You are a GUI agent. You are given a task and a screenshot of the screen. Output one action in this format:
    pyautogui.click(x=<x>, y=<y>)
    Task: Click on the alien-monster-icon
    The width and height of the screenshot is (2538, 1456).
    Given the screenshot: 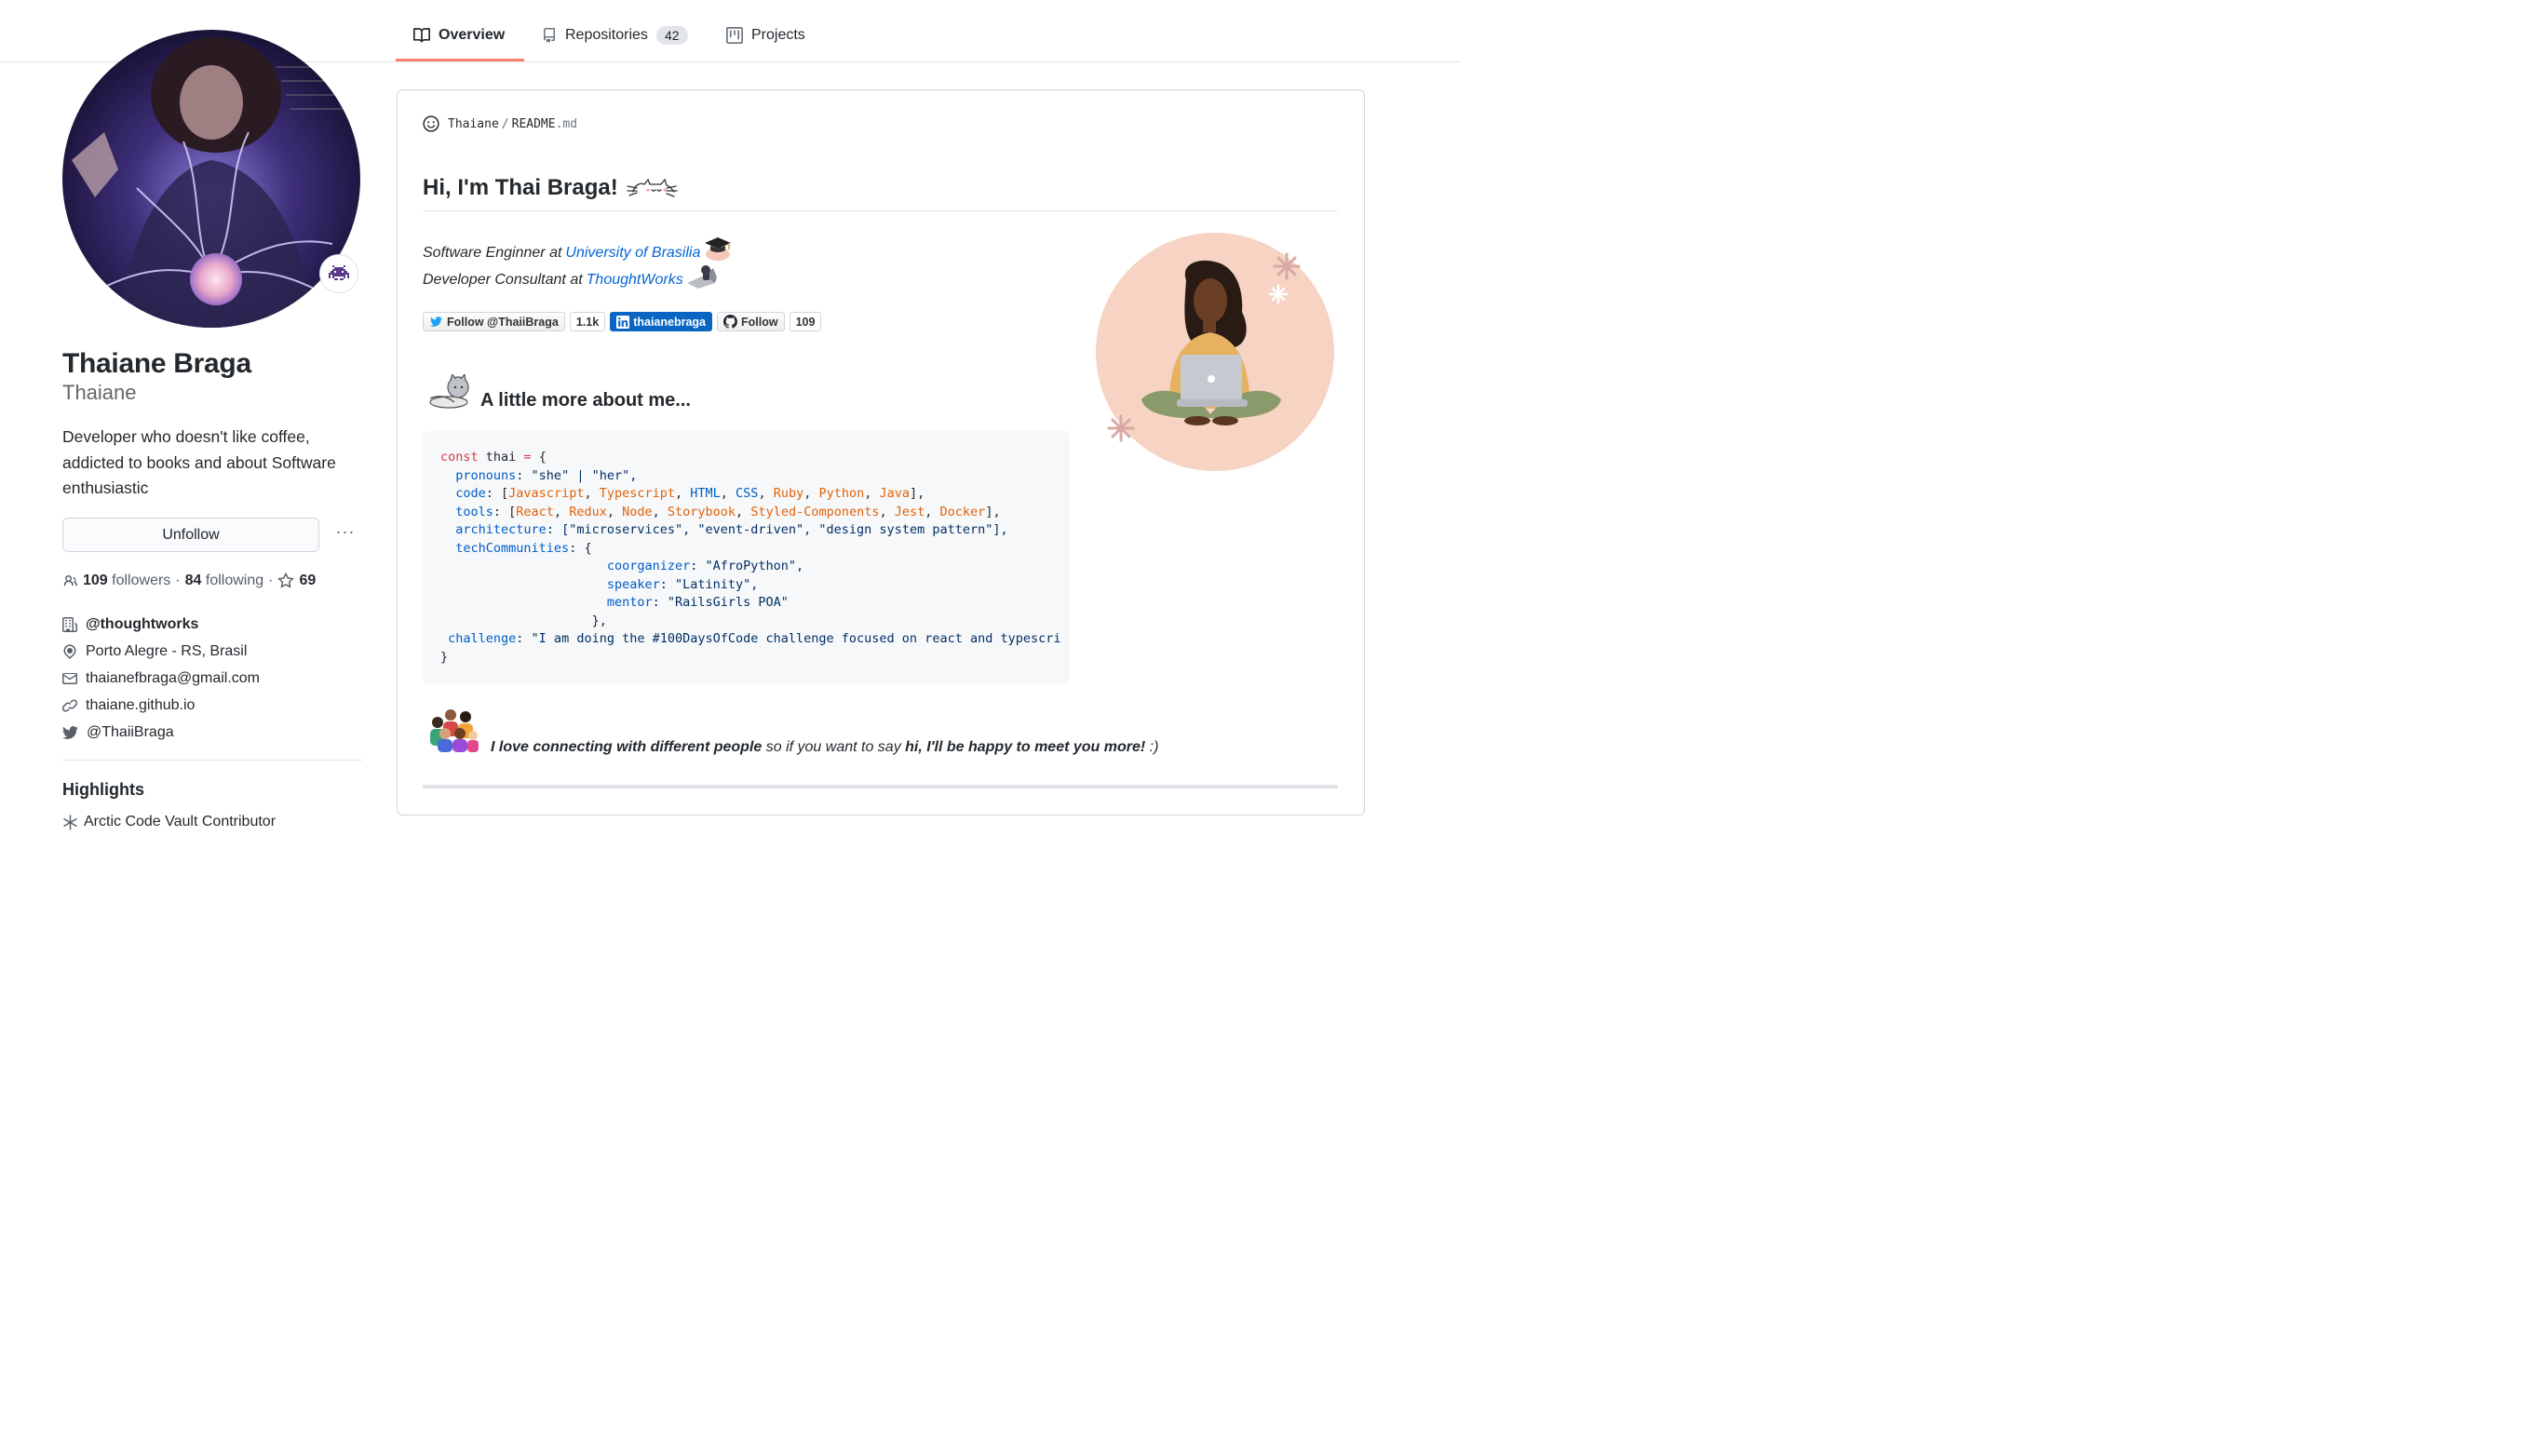 What is the action you would take?
    pyautogui.click(x=339, y=272)
    